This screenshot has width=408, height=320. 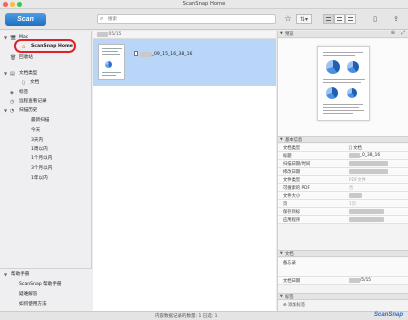 What do you see at coordinates (343, 204) in the screenshot?
I see `prop-pages: 页 1页` at bounding box center [343, 204].